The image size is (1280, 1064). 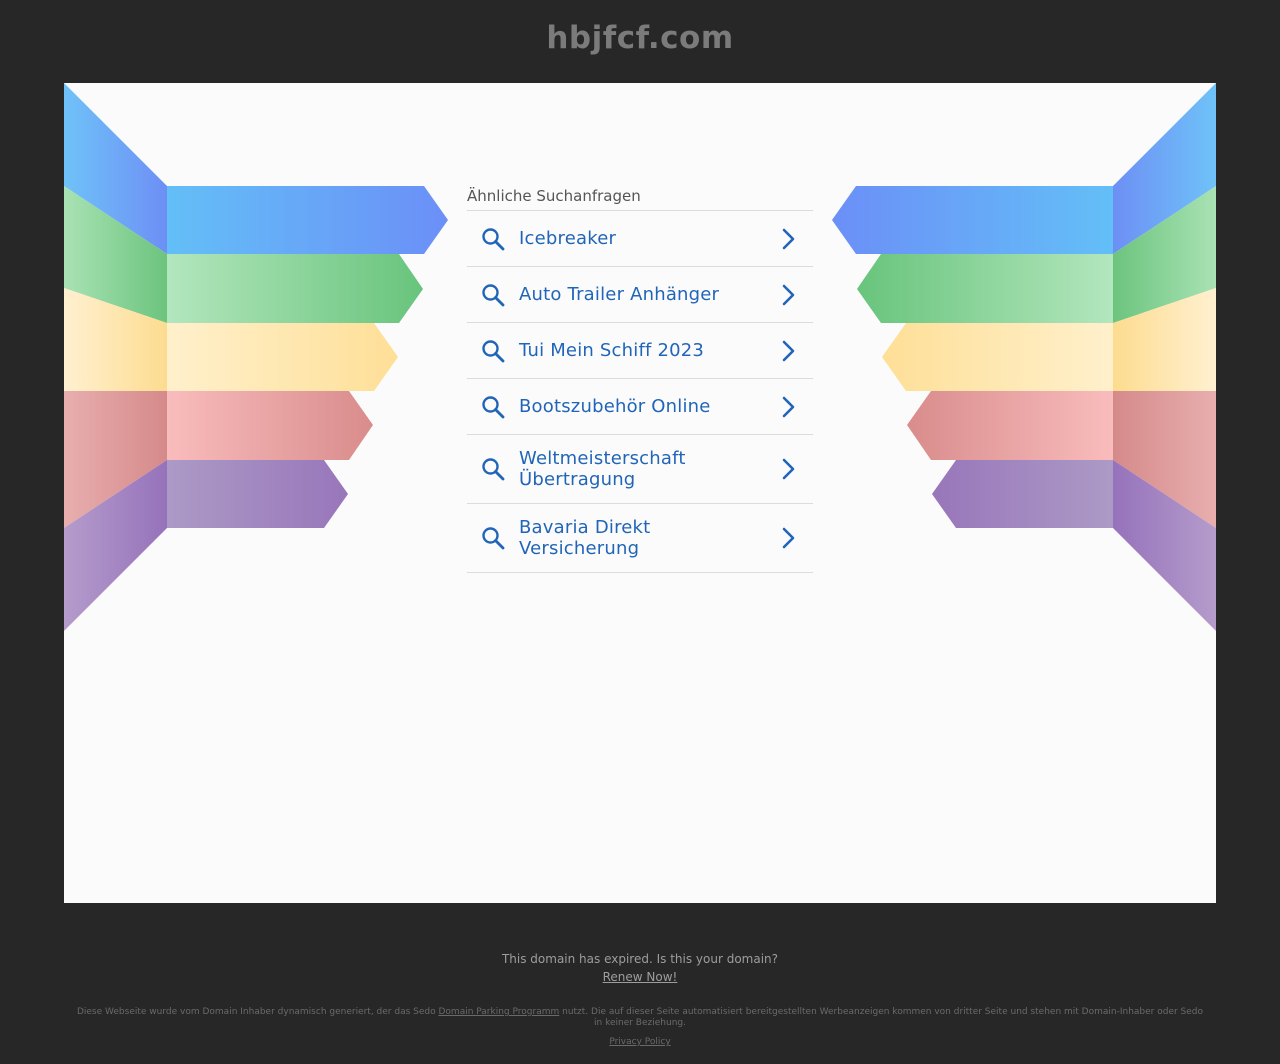 What do you see at coordinates (985, 288) in the screenshot?
I see `right-ribbon-green` at bounding box center [985, 288].